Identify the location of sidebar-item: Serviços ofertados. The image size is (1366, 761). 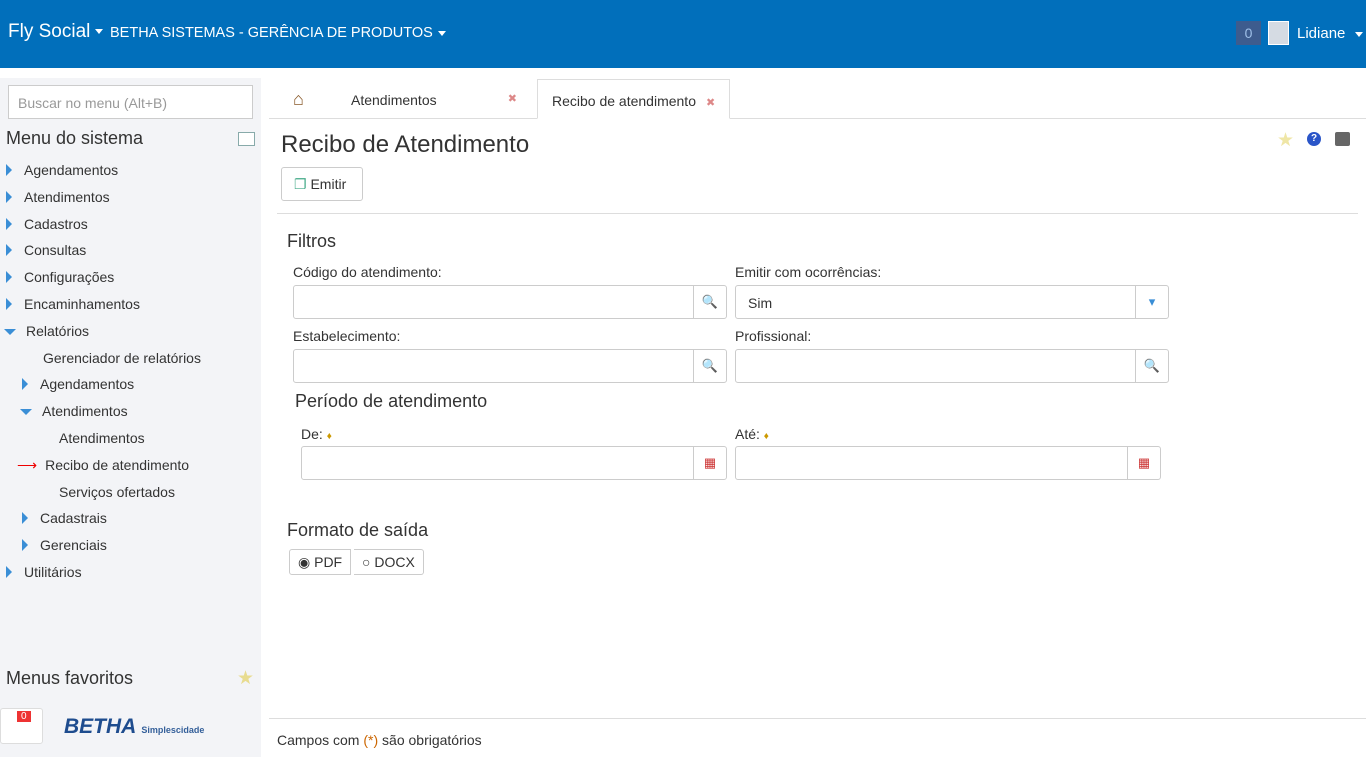
(117, 492).